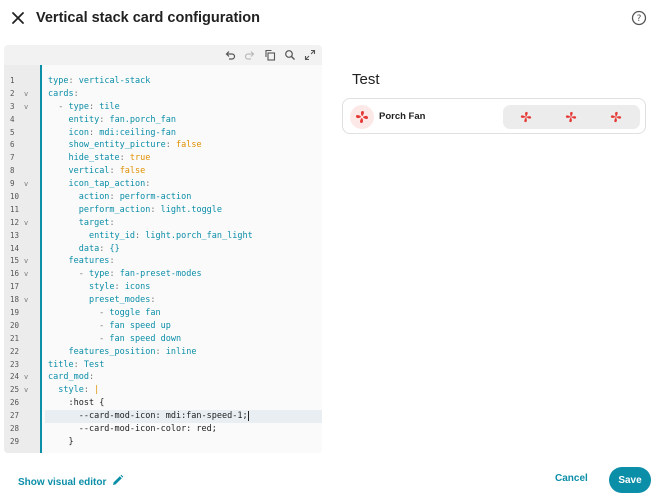 This screenshot has height=500, width=653. Describe the element at coordinates (12, 119) in the screenshot. I see `line-number: 4` at that location.